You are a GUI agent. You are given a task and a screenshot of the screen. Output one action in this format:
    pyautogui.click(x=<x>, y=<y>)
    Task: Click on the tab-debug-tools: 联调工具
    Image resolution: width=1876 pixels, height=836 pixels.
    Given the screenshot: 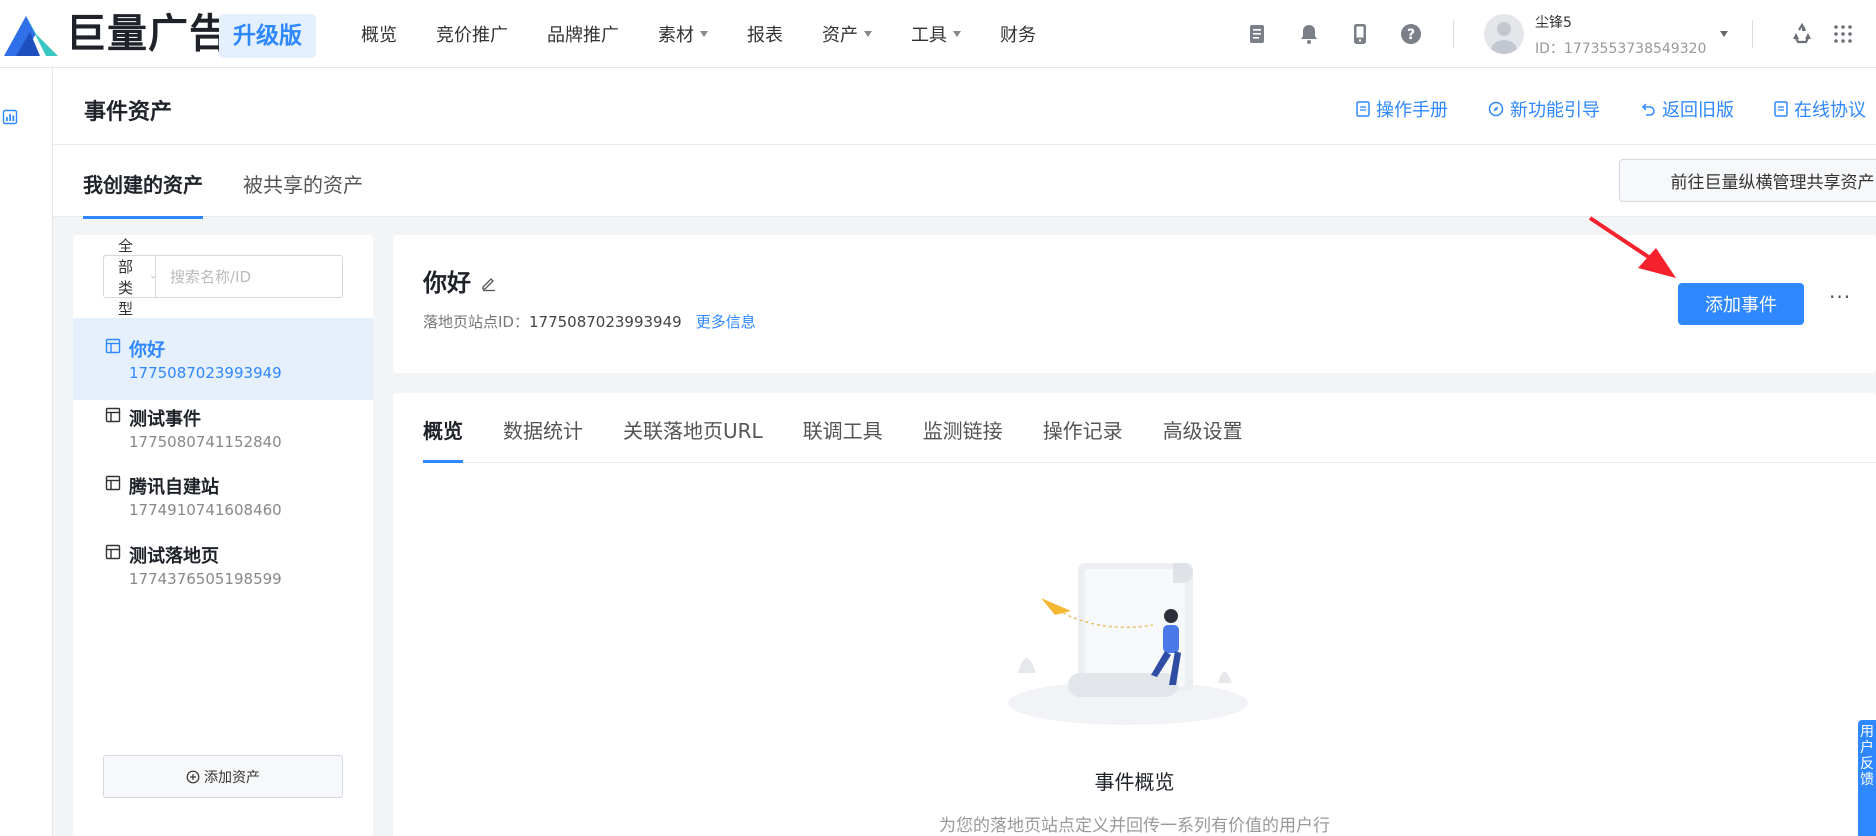 What is the action you would take?
    pyautogui.click(x=843, y=428)
    